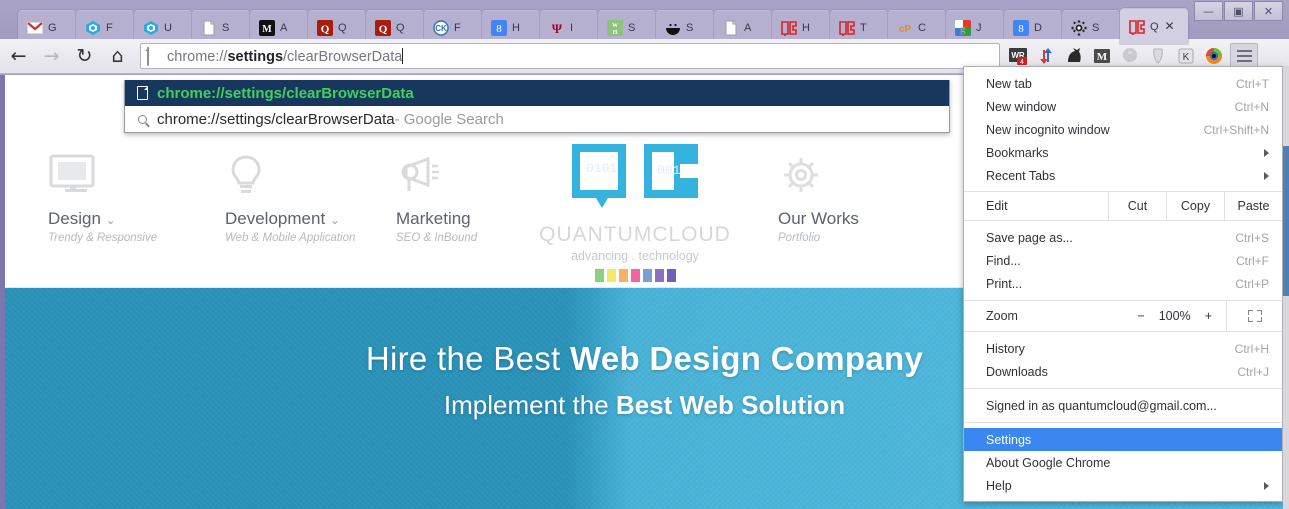 This screenshot has height=509, width=1289. What do you see at coordinates (1022, 62) in the screenshot?
I see `wr-badge-count: 4` at bounding box center [1022, 62].